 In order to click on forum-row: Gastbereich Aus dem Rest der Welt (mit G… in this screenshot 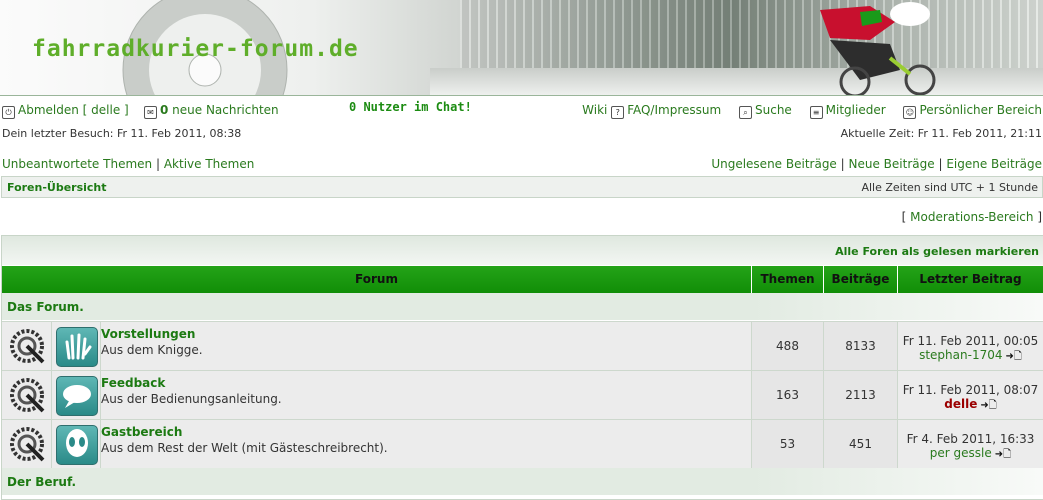, I will do `click(522, 443)`.